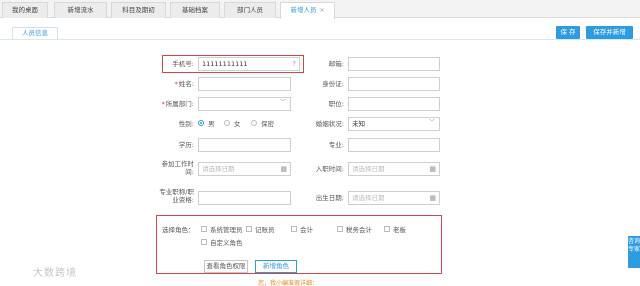 The image size is (640, 286). I want to click on tab-label: 科目及期初, so click(138, 10).